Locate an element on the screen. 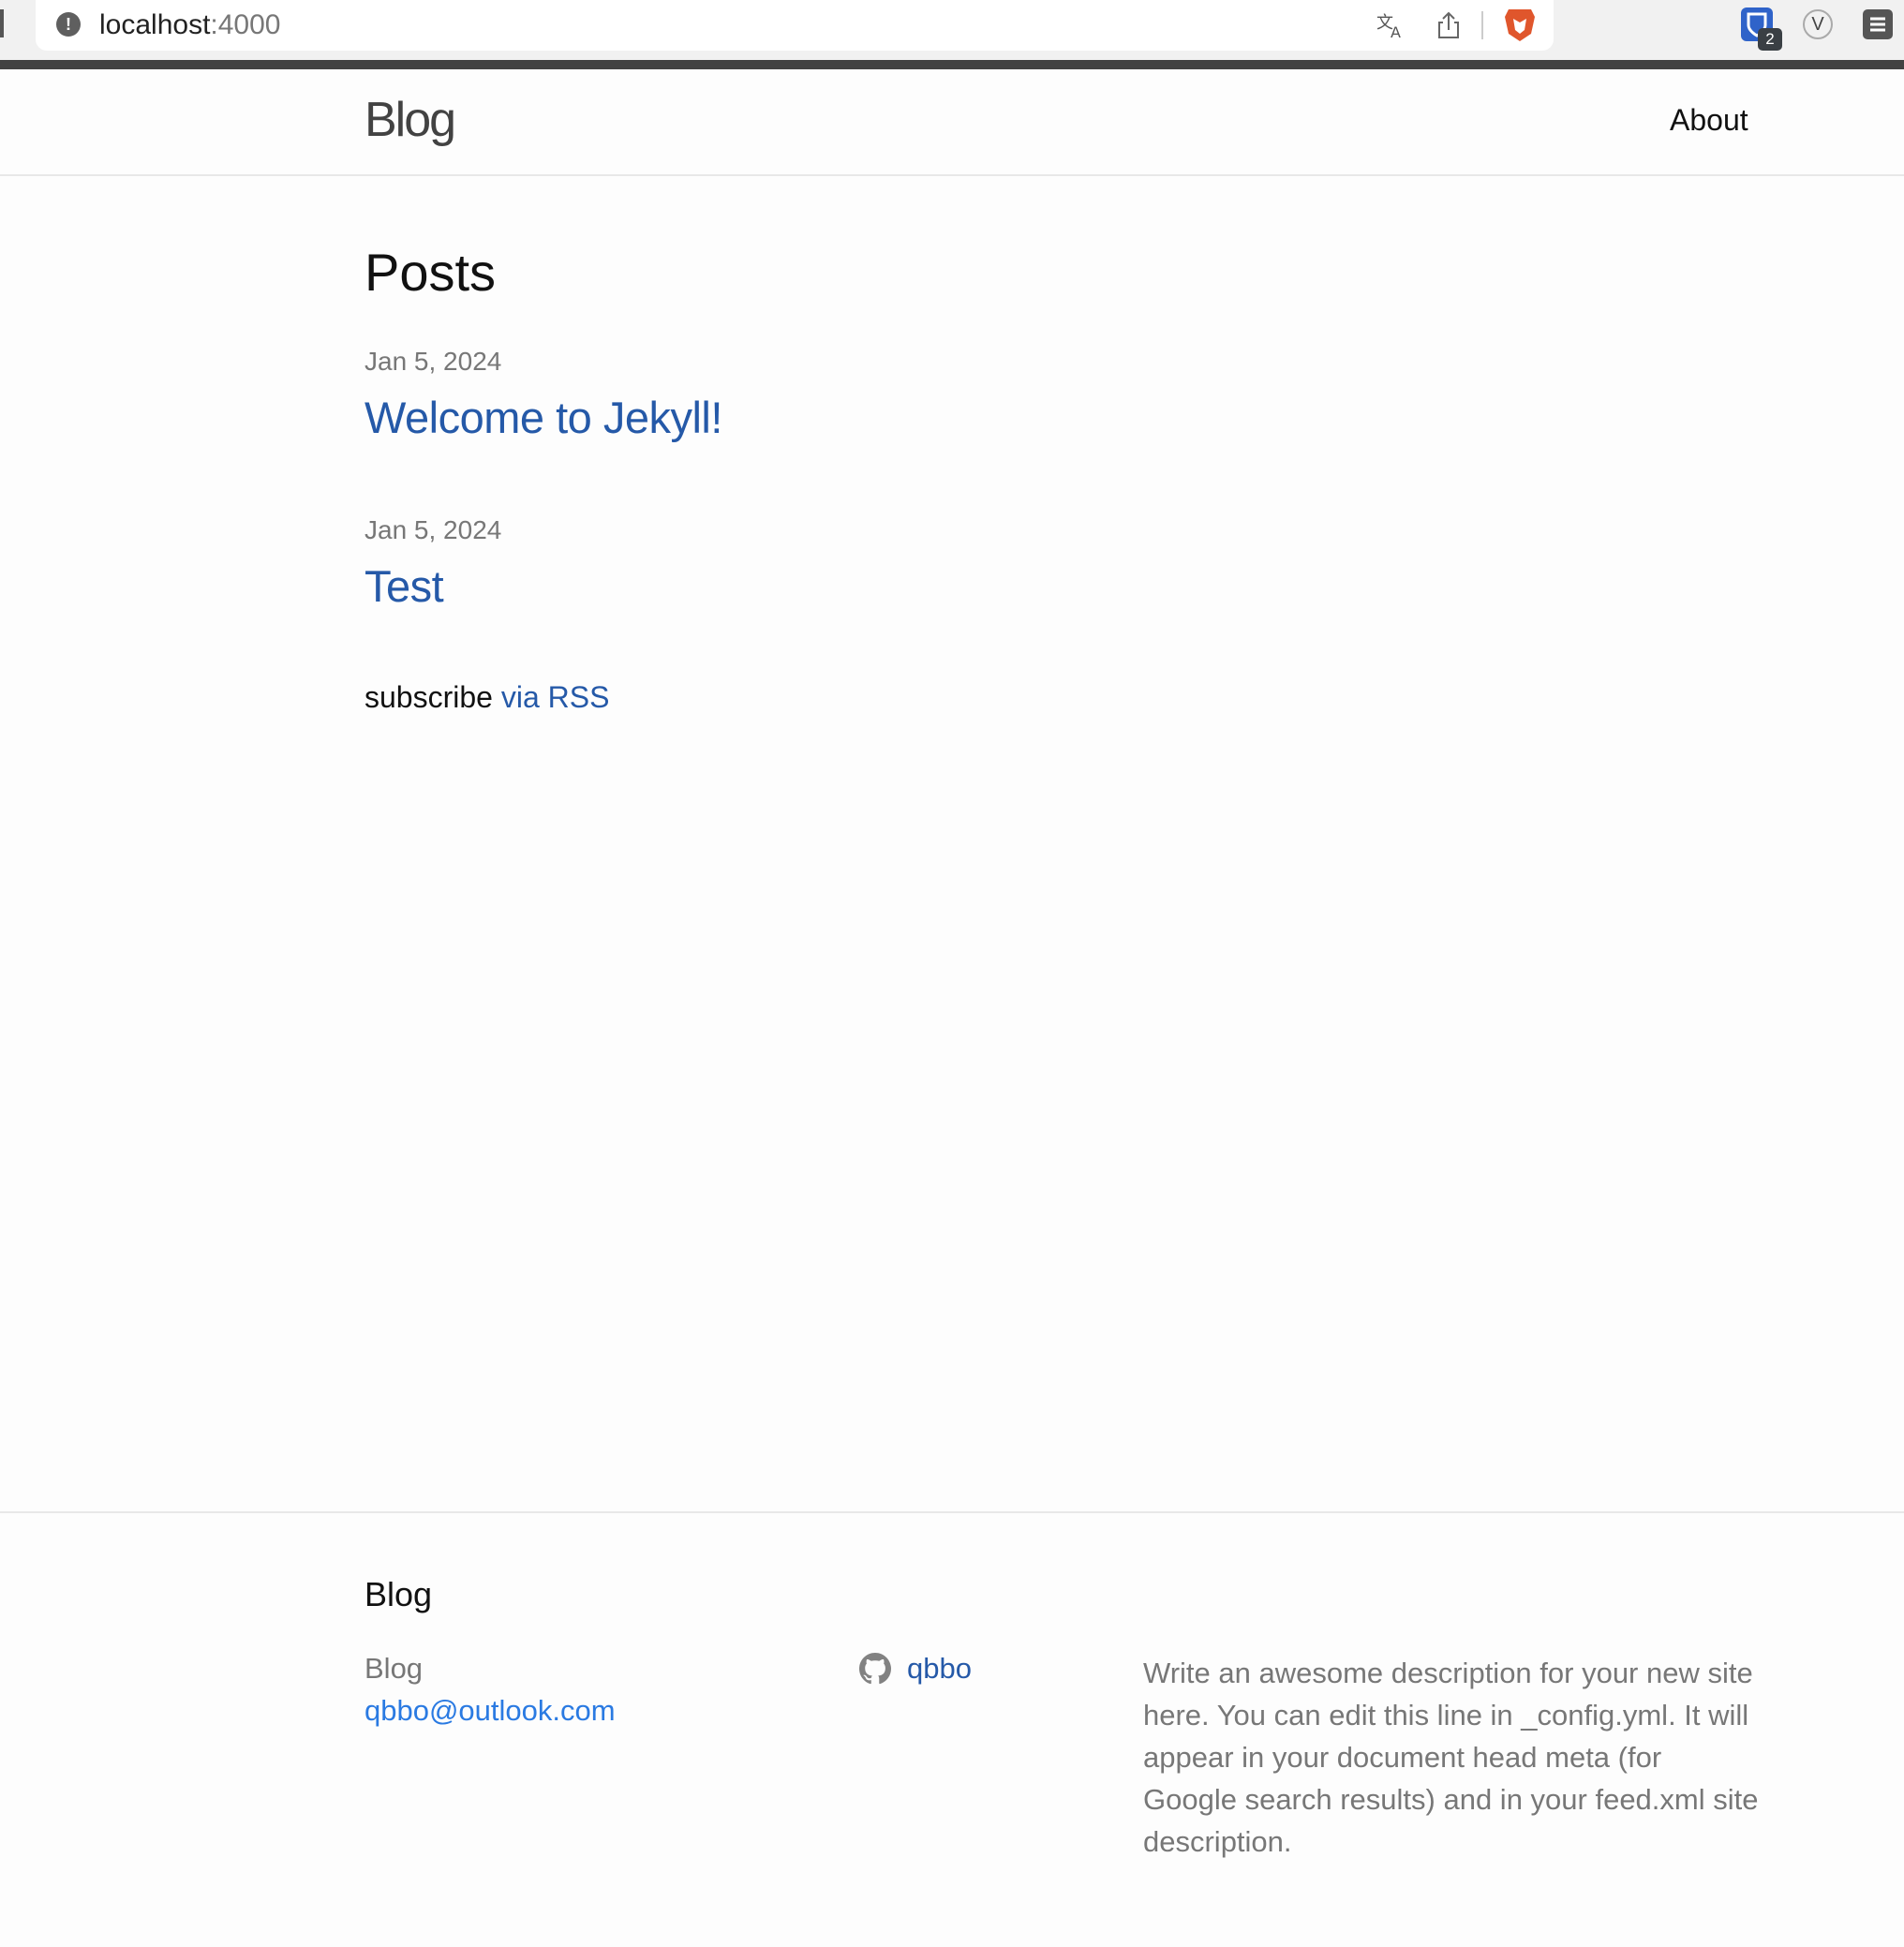 The height and width of the screenshot is (1947, 1904). page-heading: Posts is located at coordinates (430, 272).